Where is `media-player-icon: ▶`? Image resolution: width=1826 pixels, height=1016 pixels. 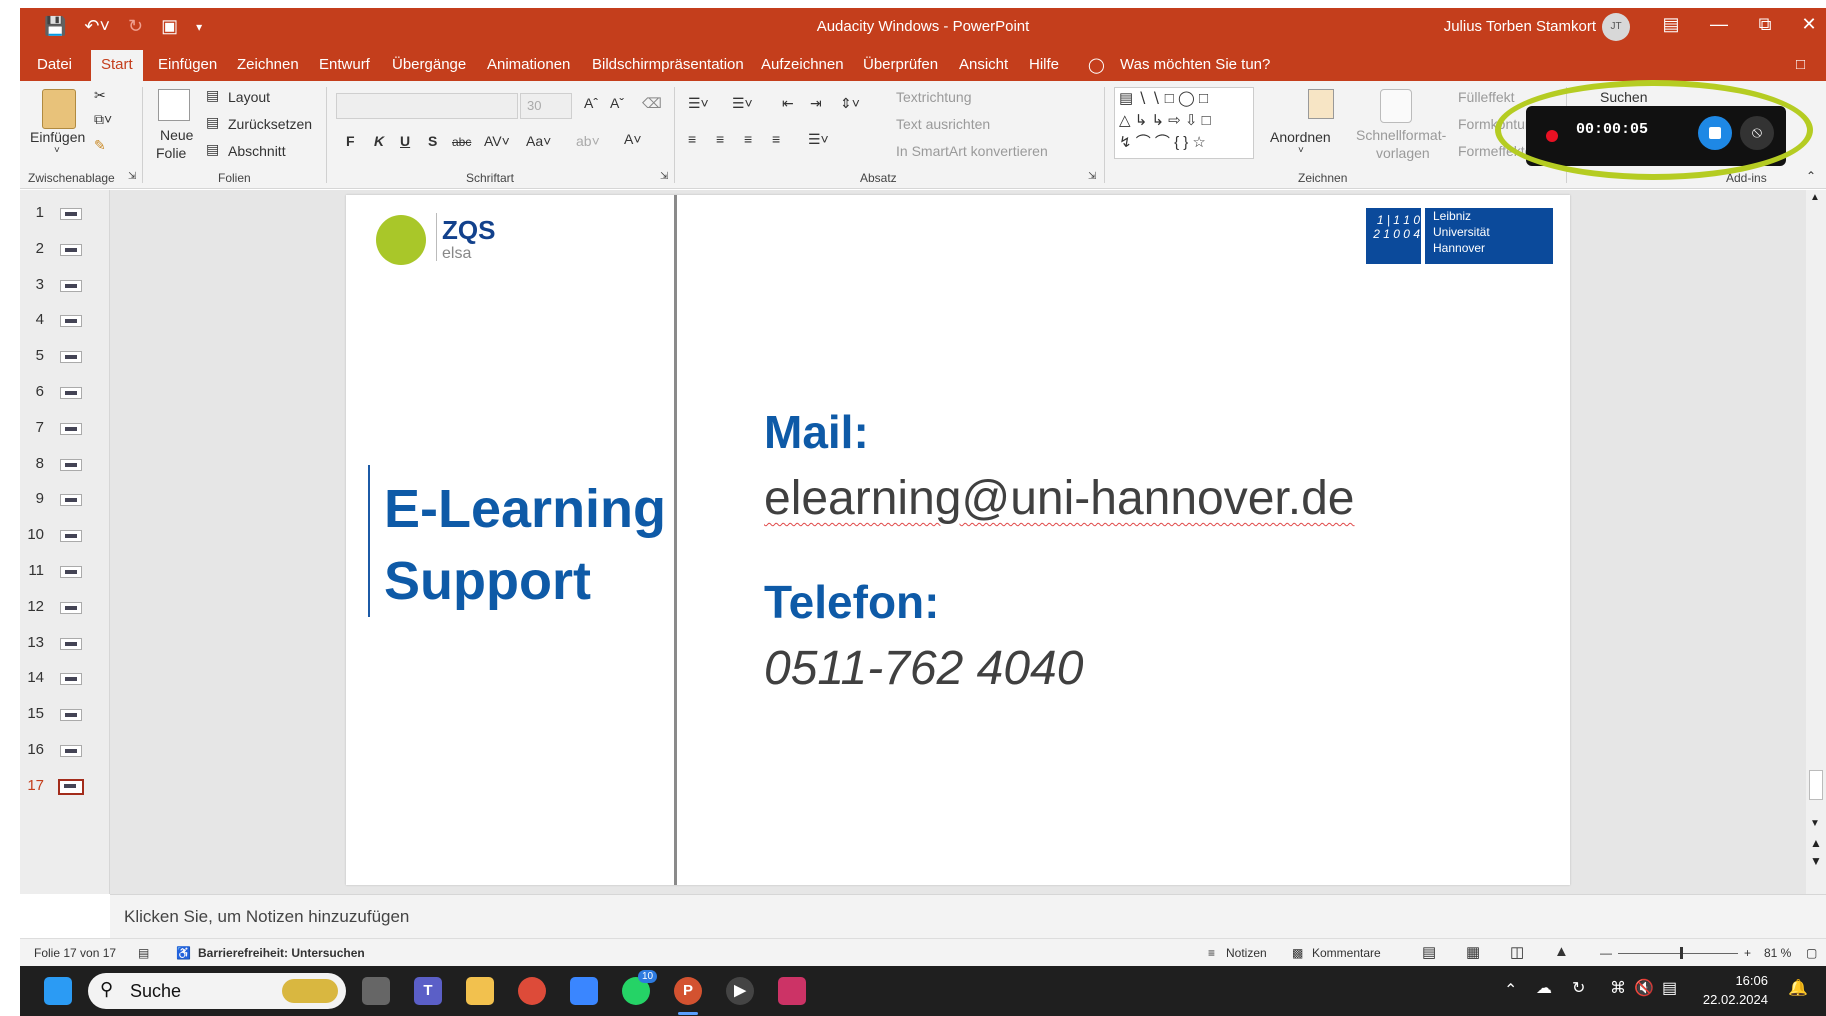 media-player-icon: ▶ is located at coordinates (740, 991).